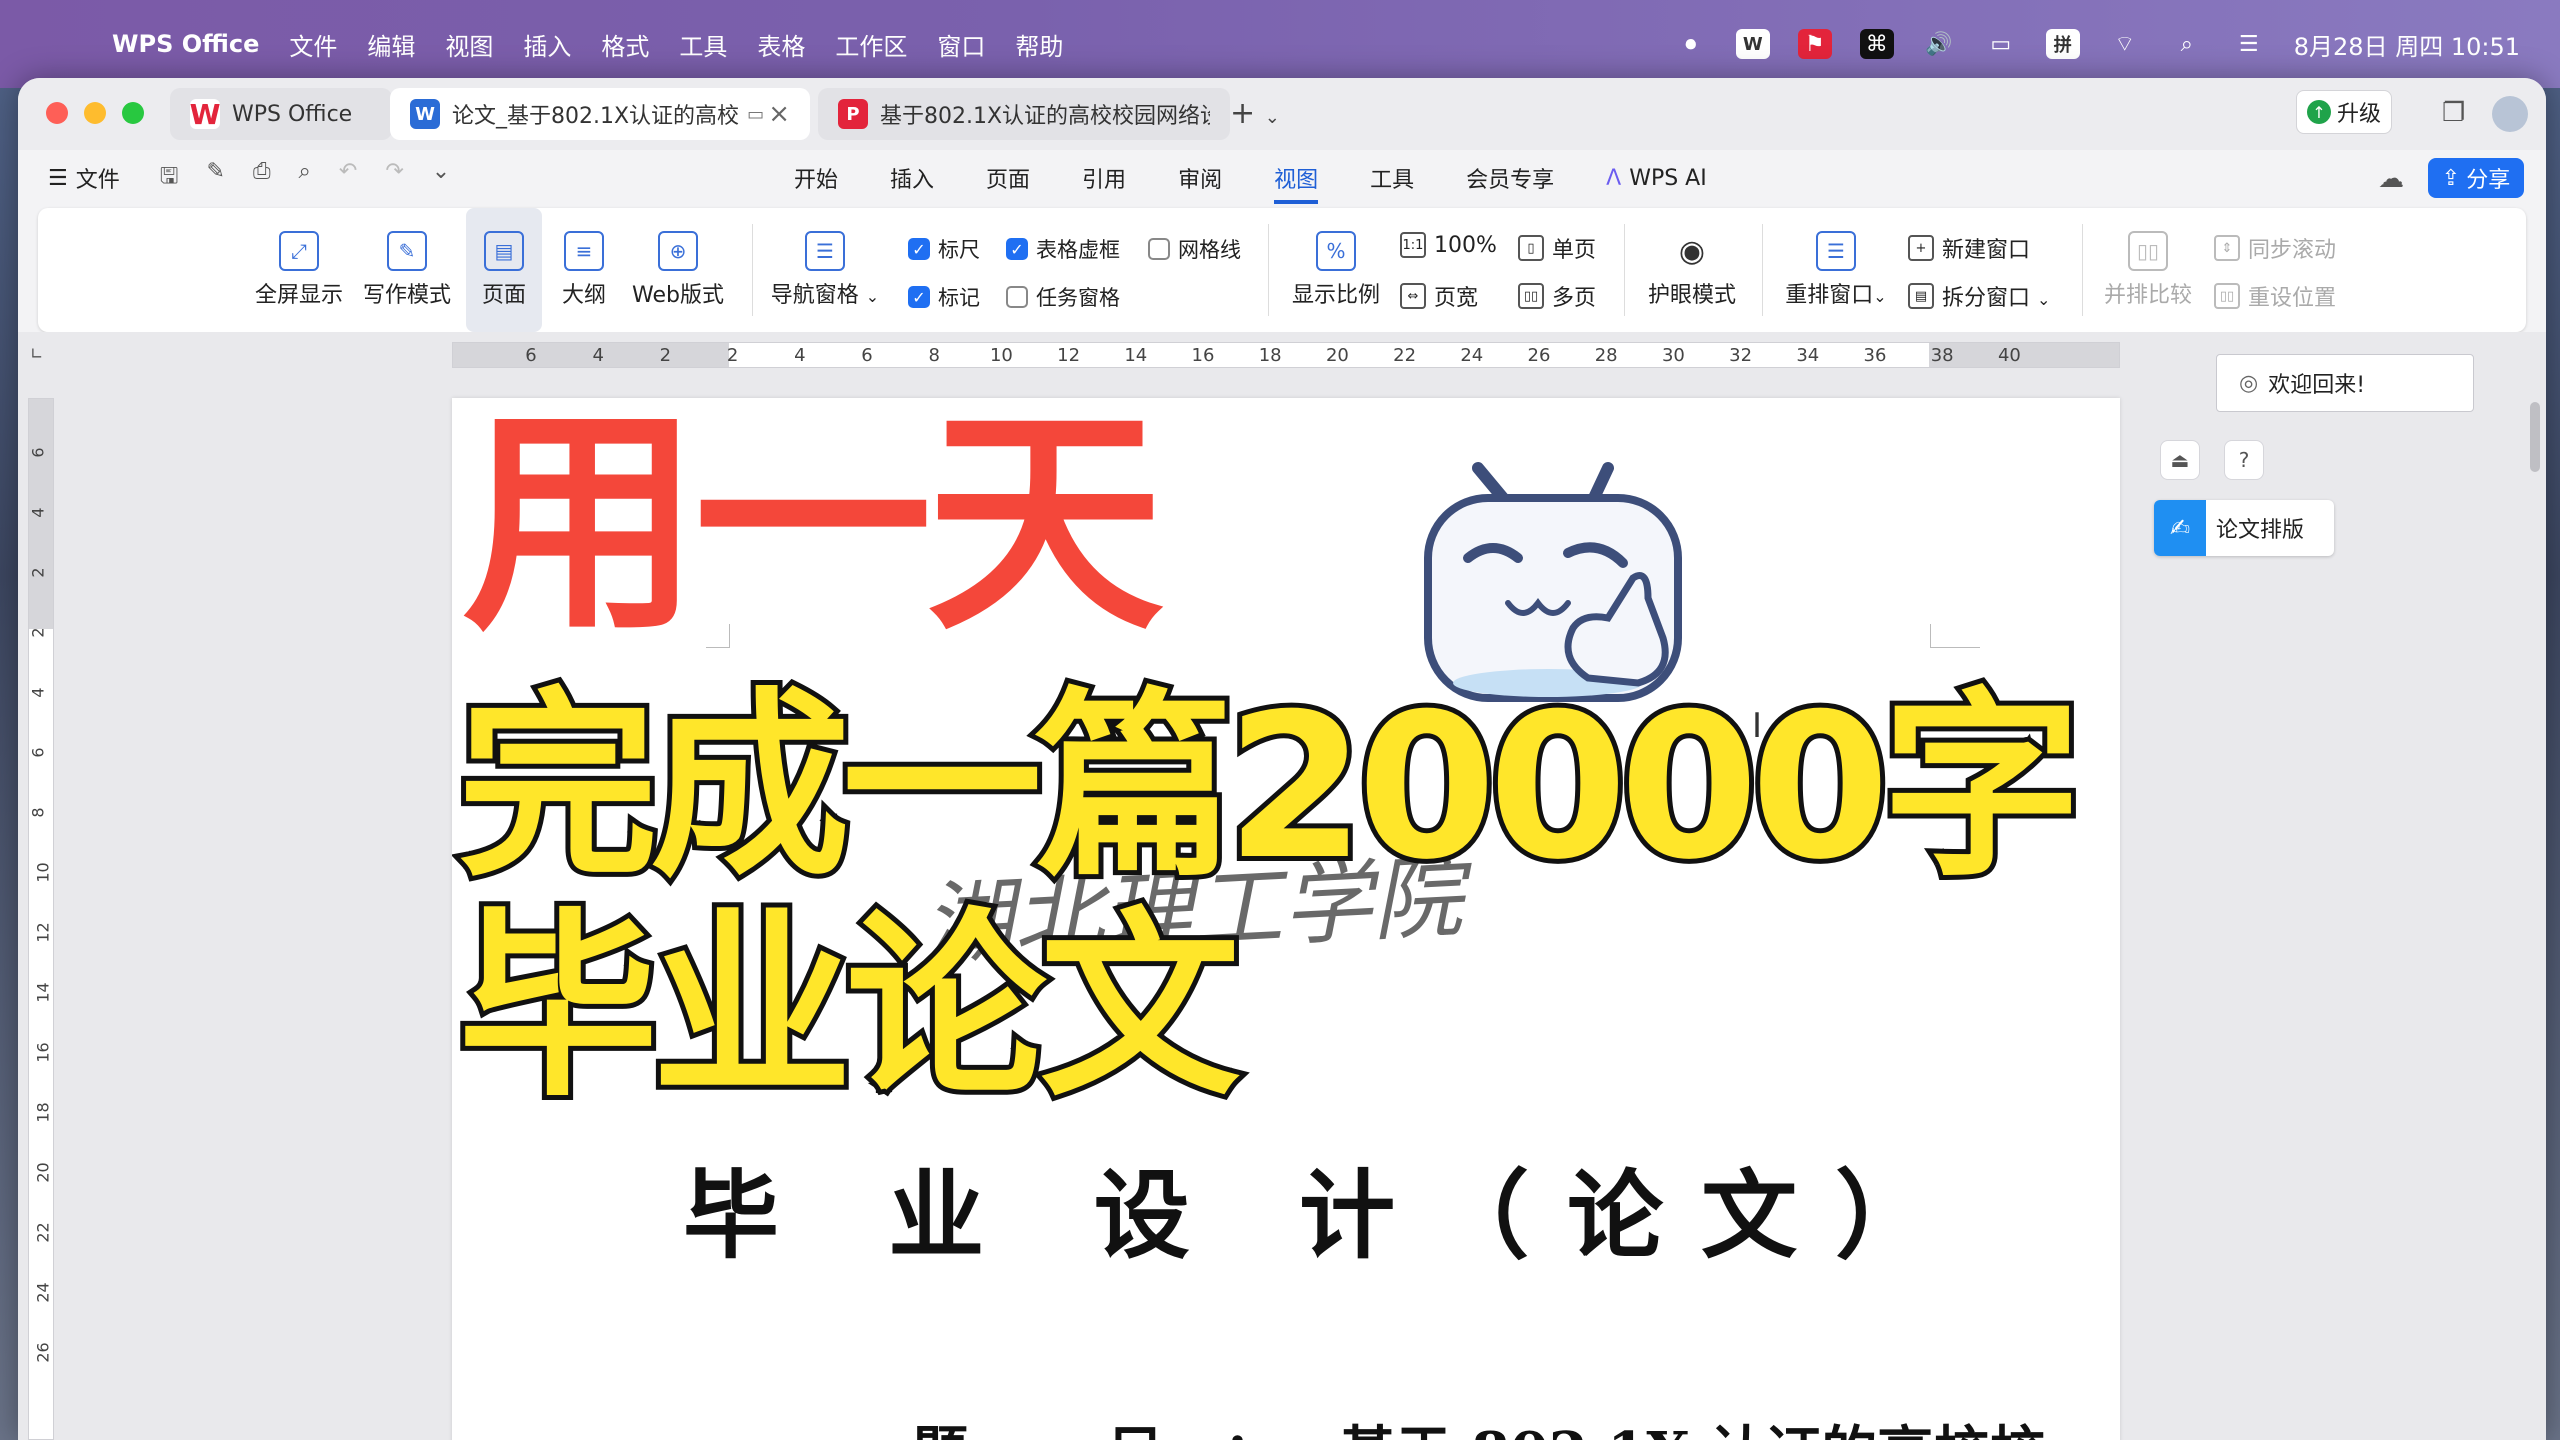 The width and height of the screenshot is (2560, 1440). I want to click on format-painter-icon: ✎, so click(216, 178).